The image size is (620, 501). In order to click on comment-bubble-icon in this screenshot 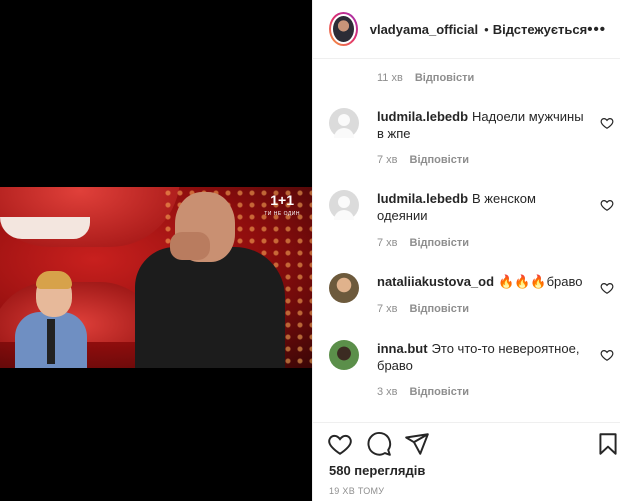, I will do `click(379, 444)`.